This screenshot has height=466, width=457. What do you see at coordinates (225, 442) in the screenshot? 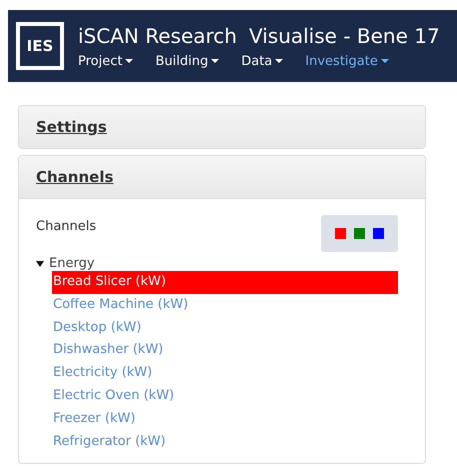
I see `channel-item: Refrigerator (kW)` at bounding box center [225, 442].